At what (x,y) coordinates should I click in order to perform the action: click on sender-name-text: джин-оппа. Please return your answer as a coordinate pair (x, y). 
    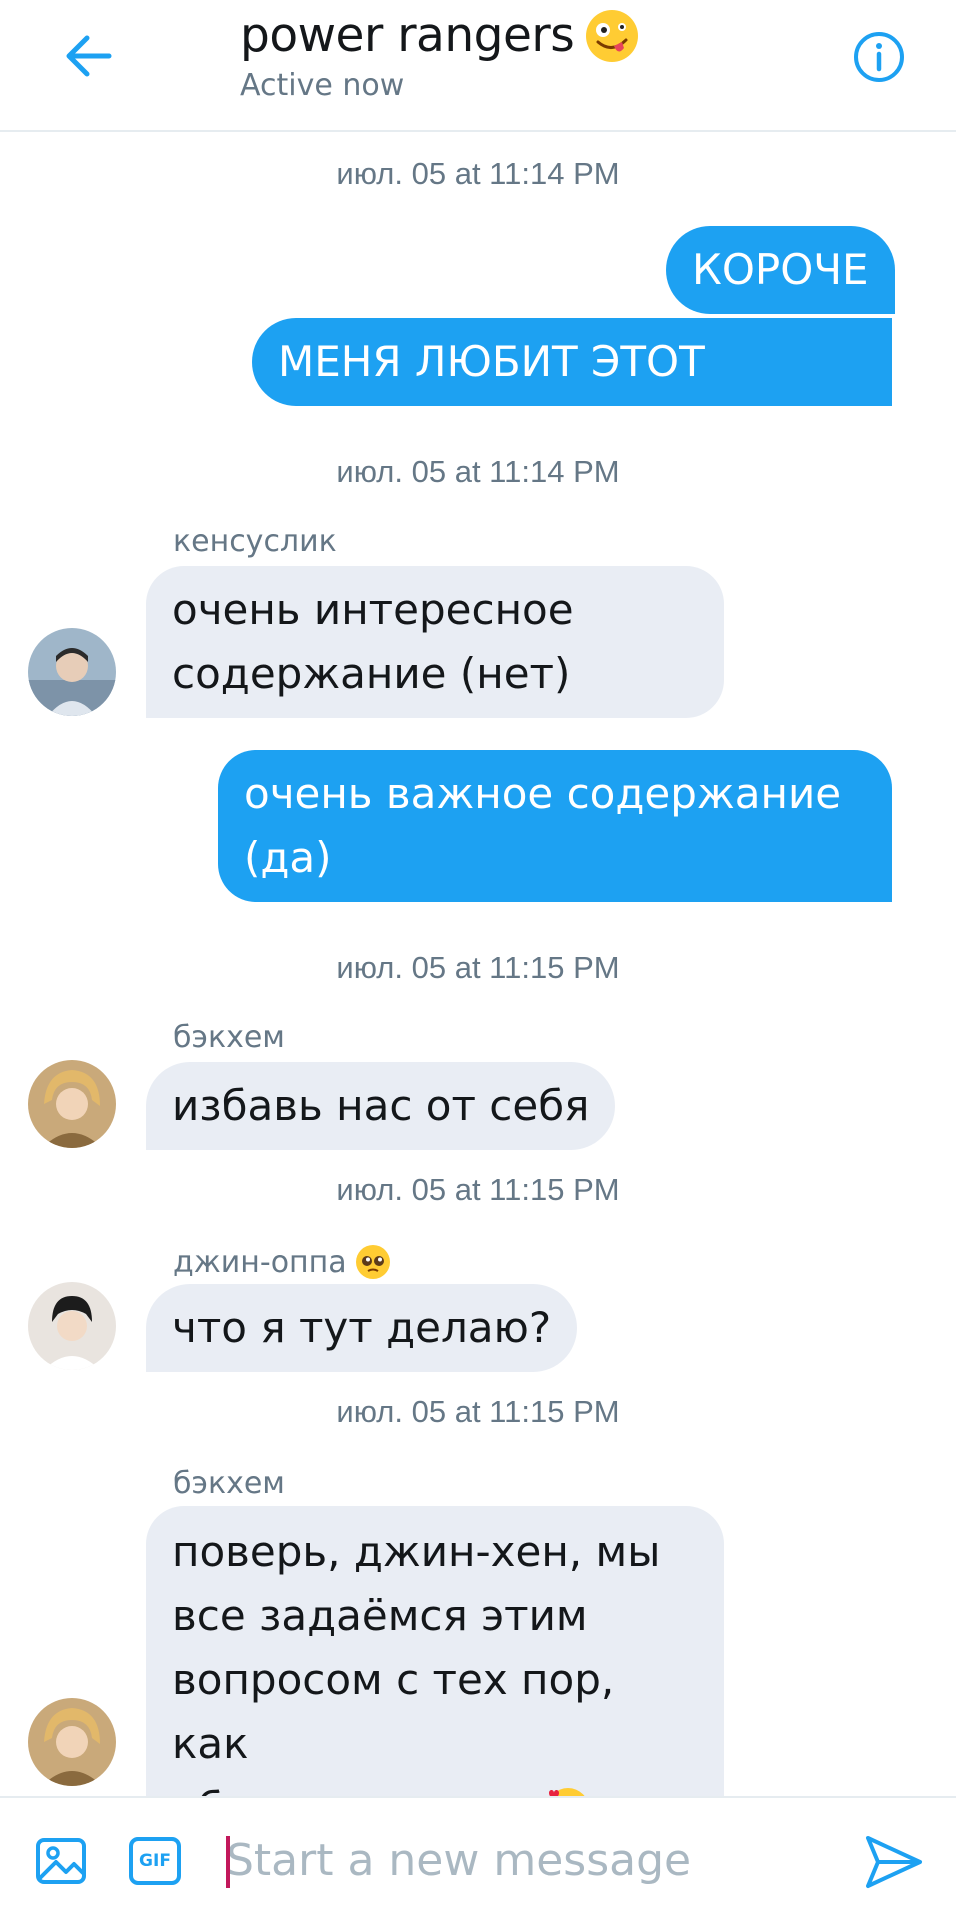
    Looking at the image, I should click on (260, 1262).